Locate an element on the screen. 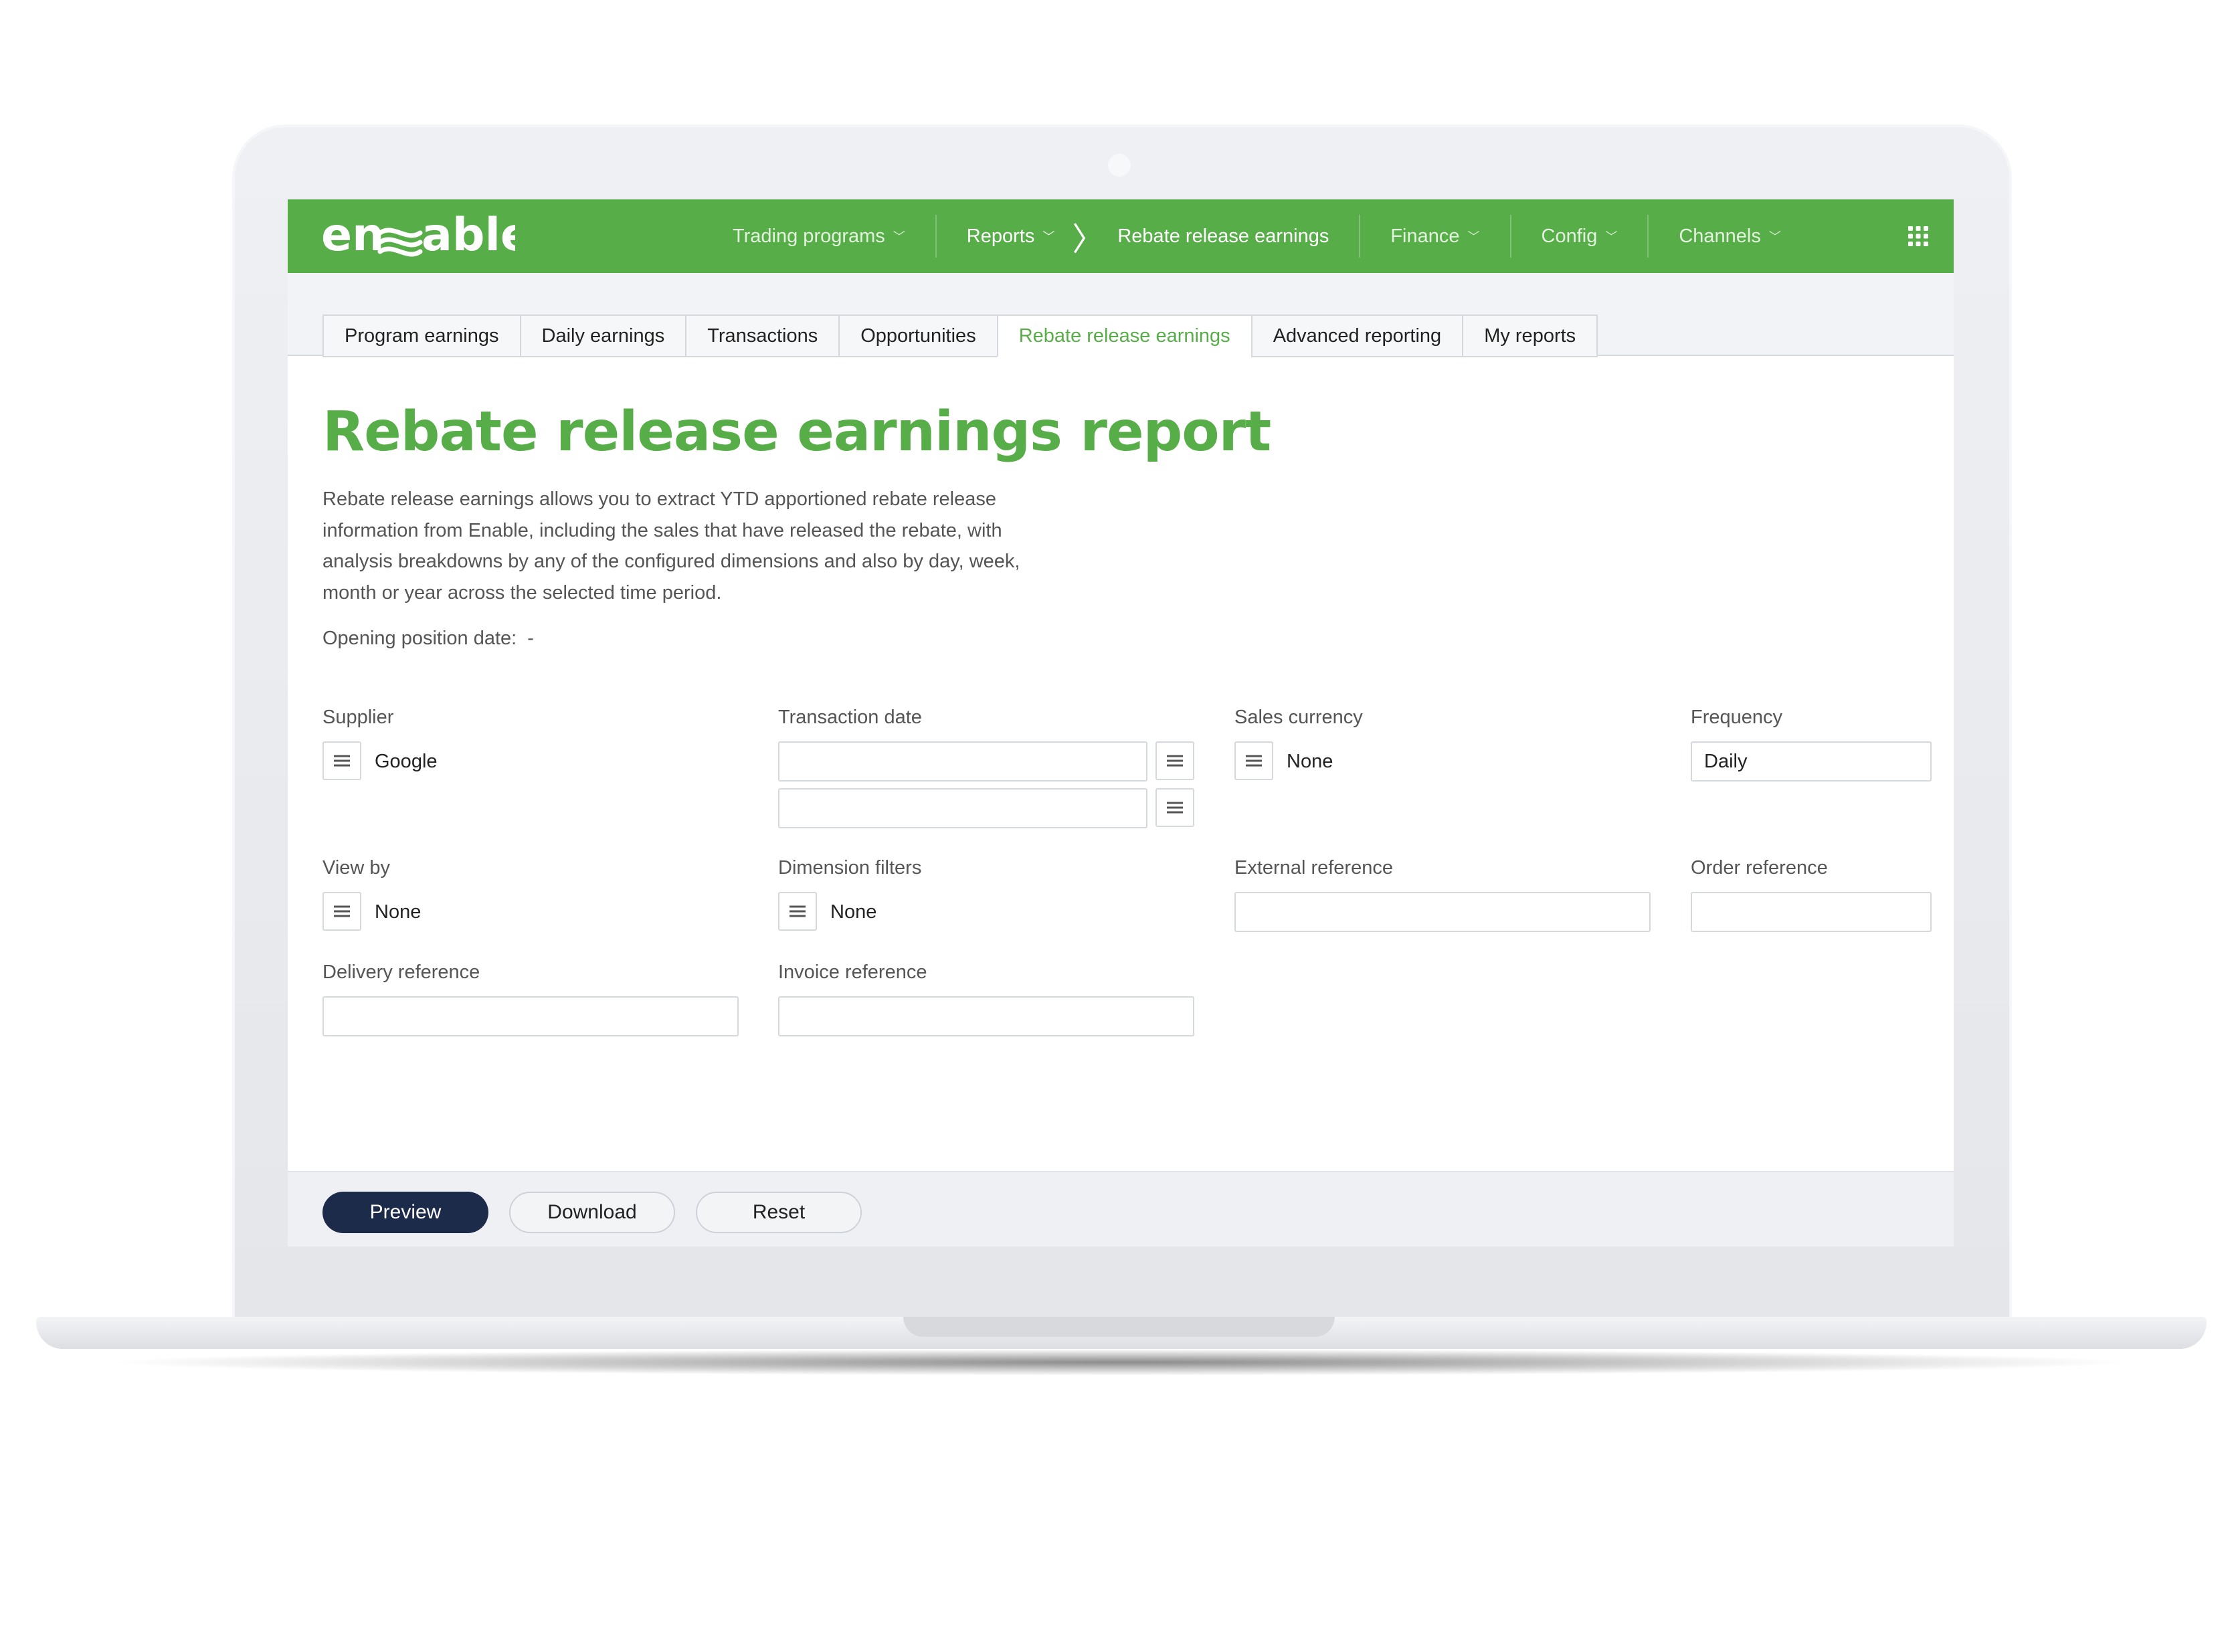 The width and height of the screenshot is (2230, 1652). tab-rebate-release-earnings: Rebate release earnings is located at coordinates (1123, 336).